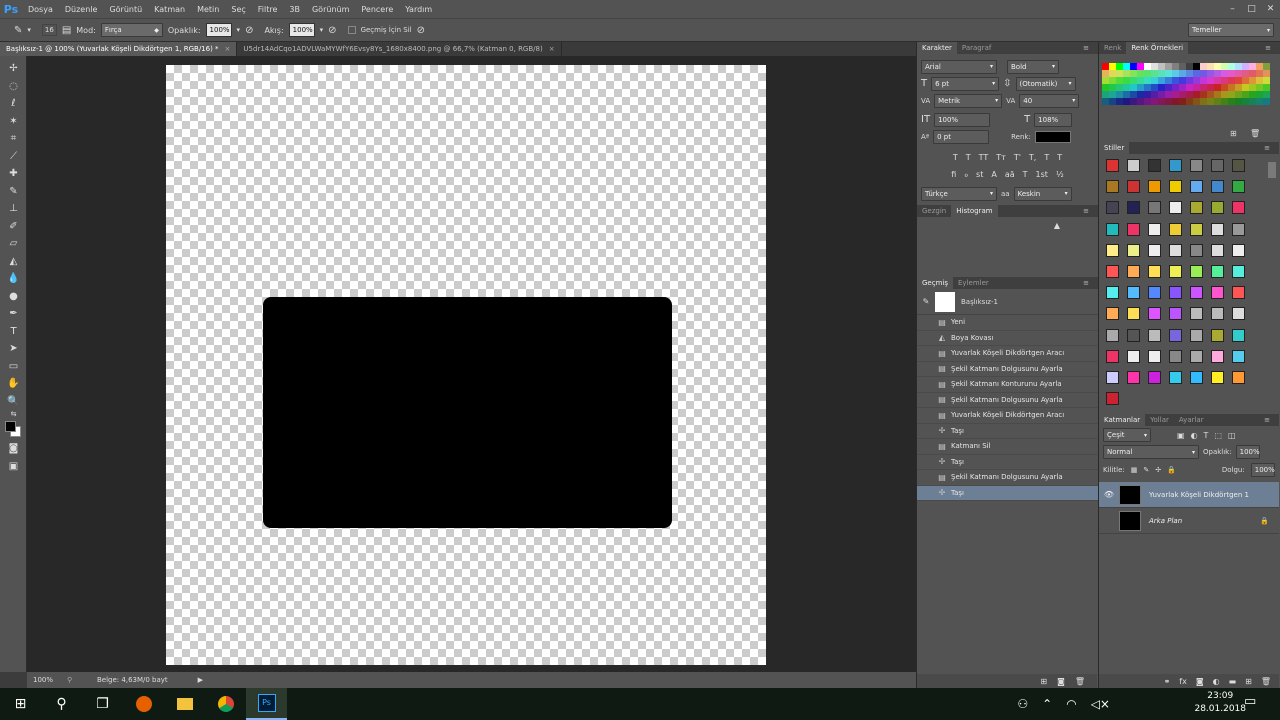  What do you see at coordinates (1232, 9) in the screenshot?
I see `minimize-button: –` at bounding box center [1232, 9].